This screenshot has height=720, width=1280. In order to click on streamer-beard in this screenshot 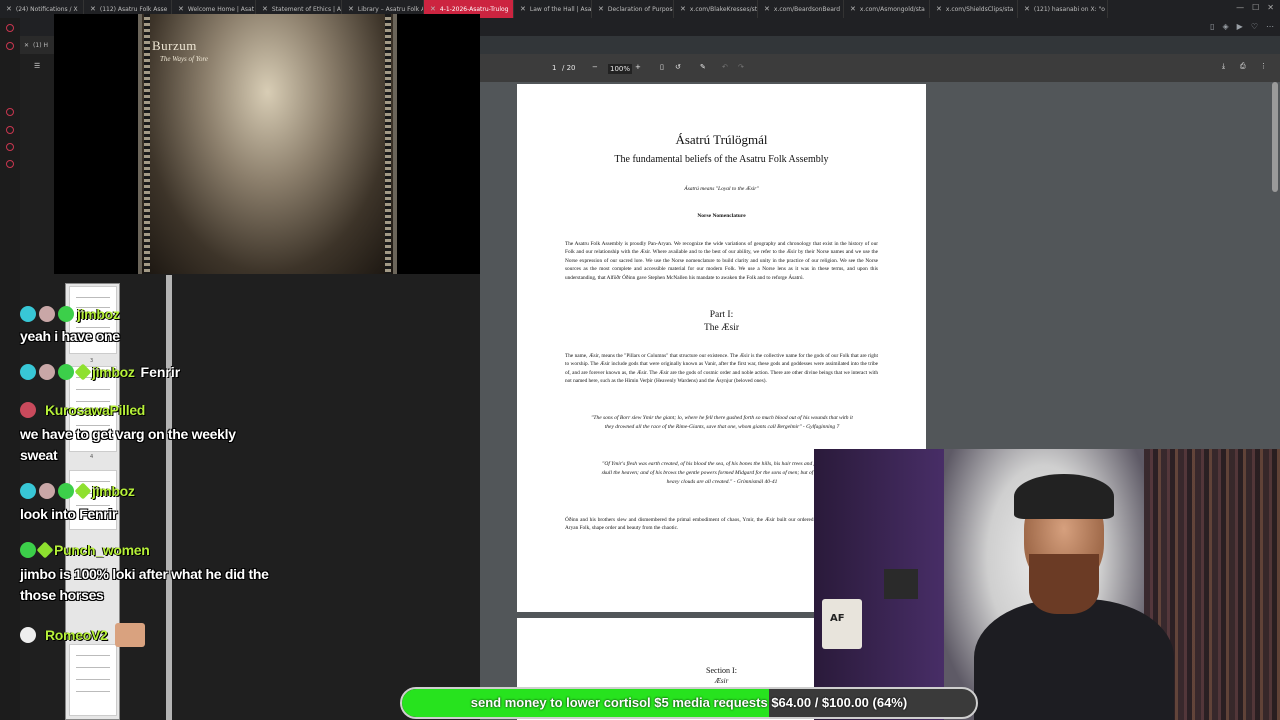, I will do `click(1064, 584)`.